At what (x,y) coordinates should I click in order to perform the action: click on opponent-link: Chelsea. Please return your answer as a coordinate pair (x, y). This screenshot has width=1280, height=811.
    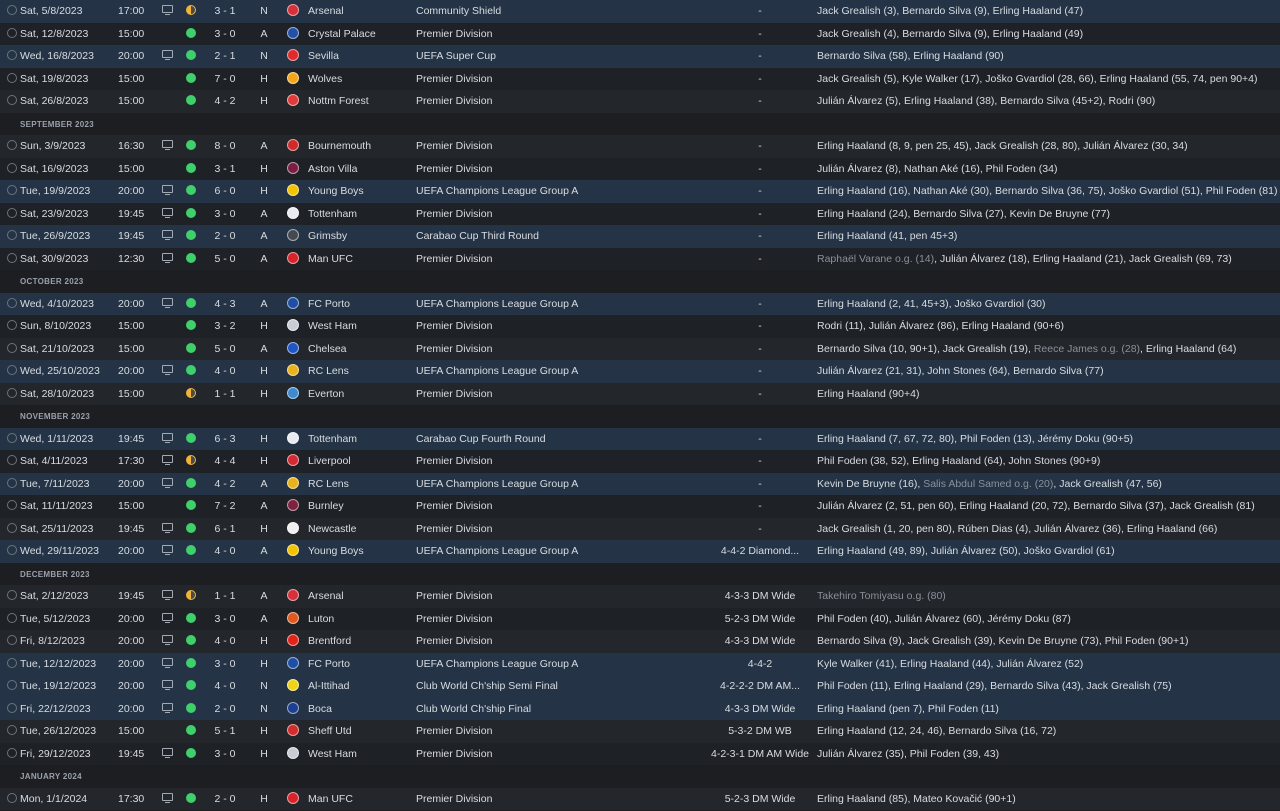
    Looking at the image, I should click on (358, 349).